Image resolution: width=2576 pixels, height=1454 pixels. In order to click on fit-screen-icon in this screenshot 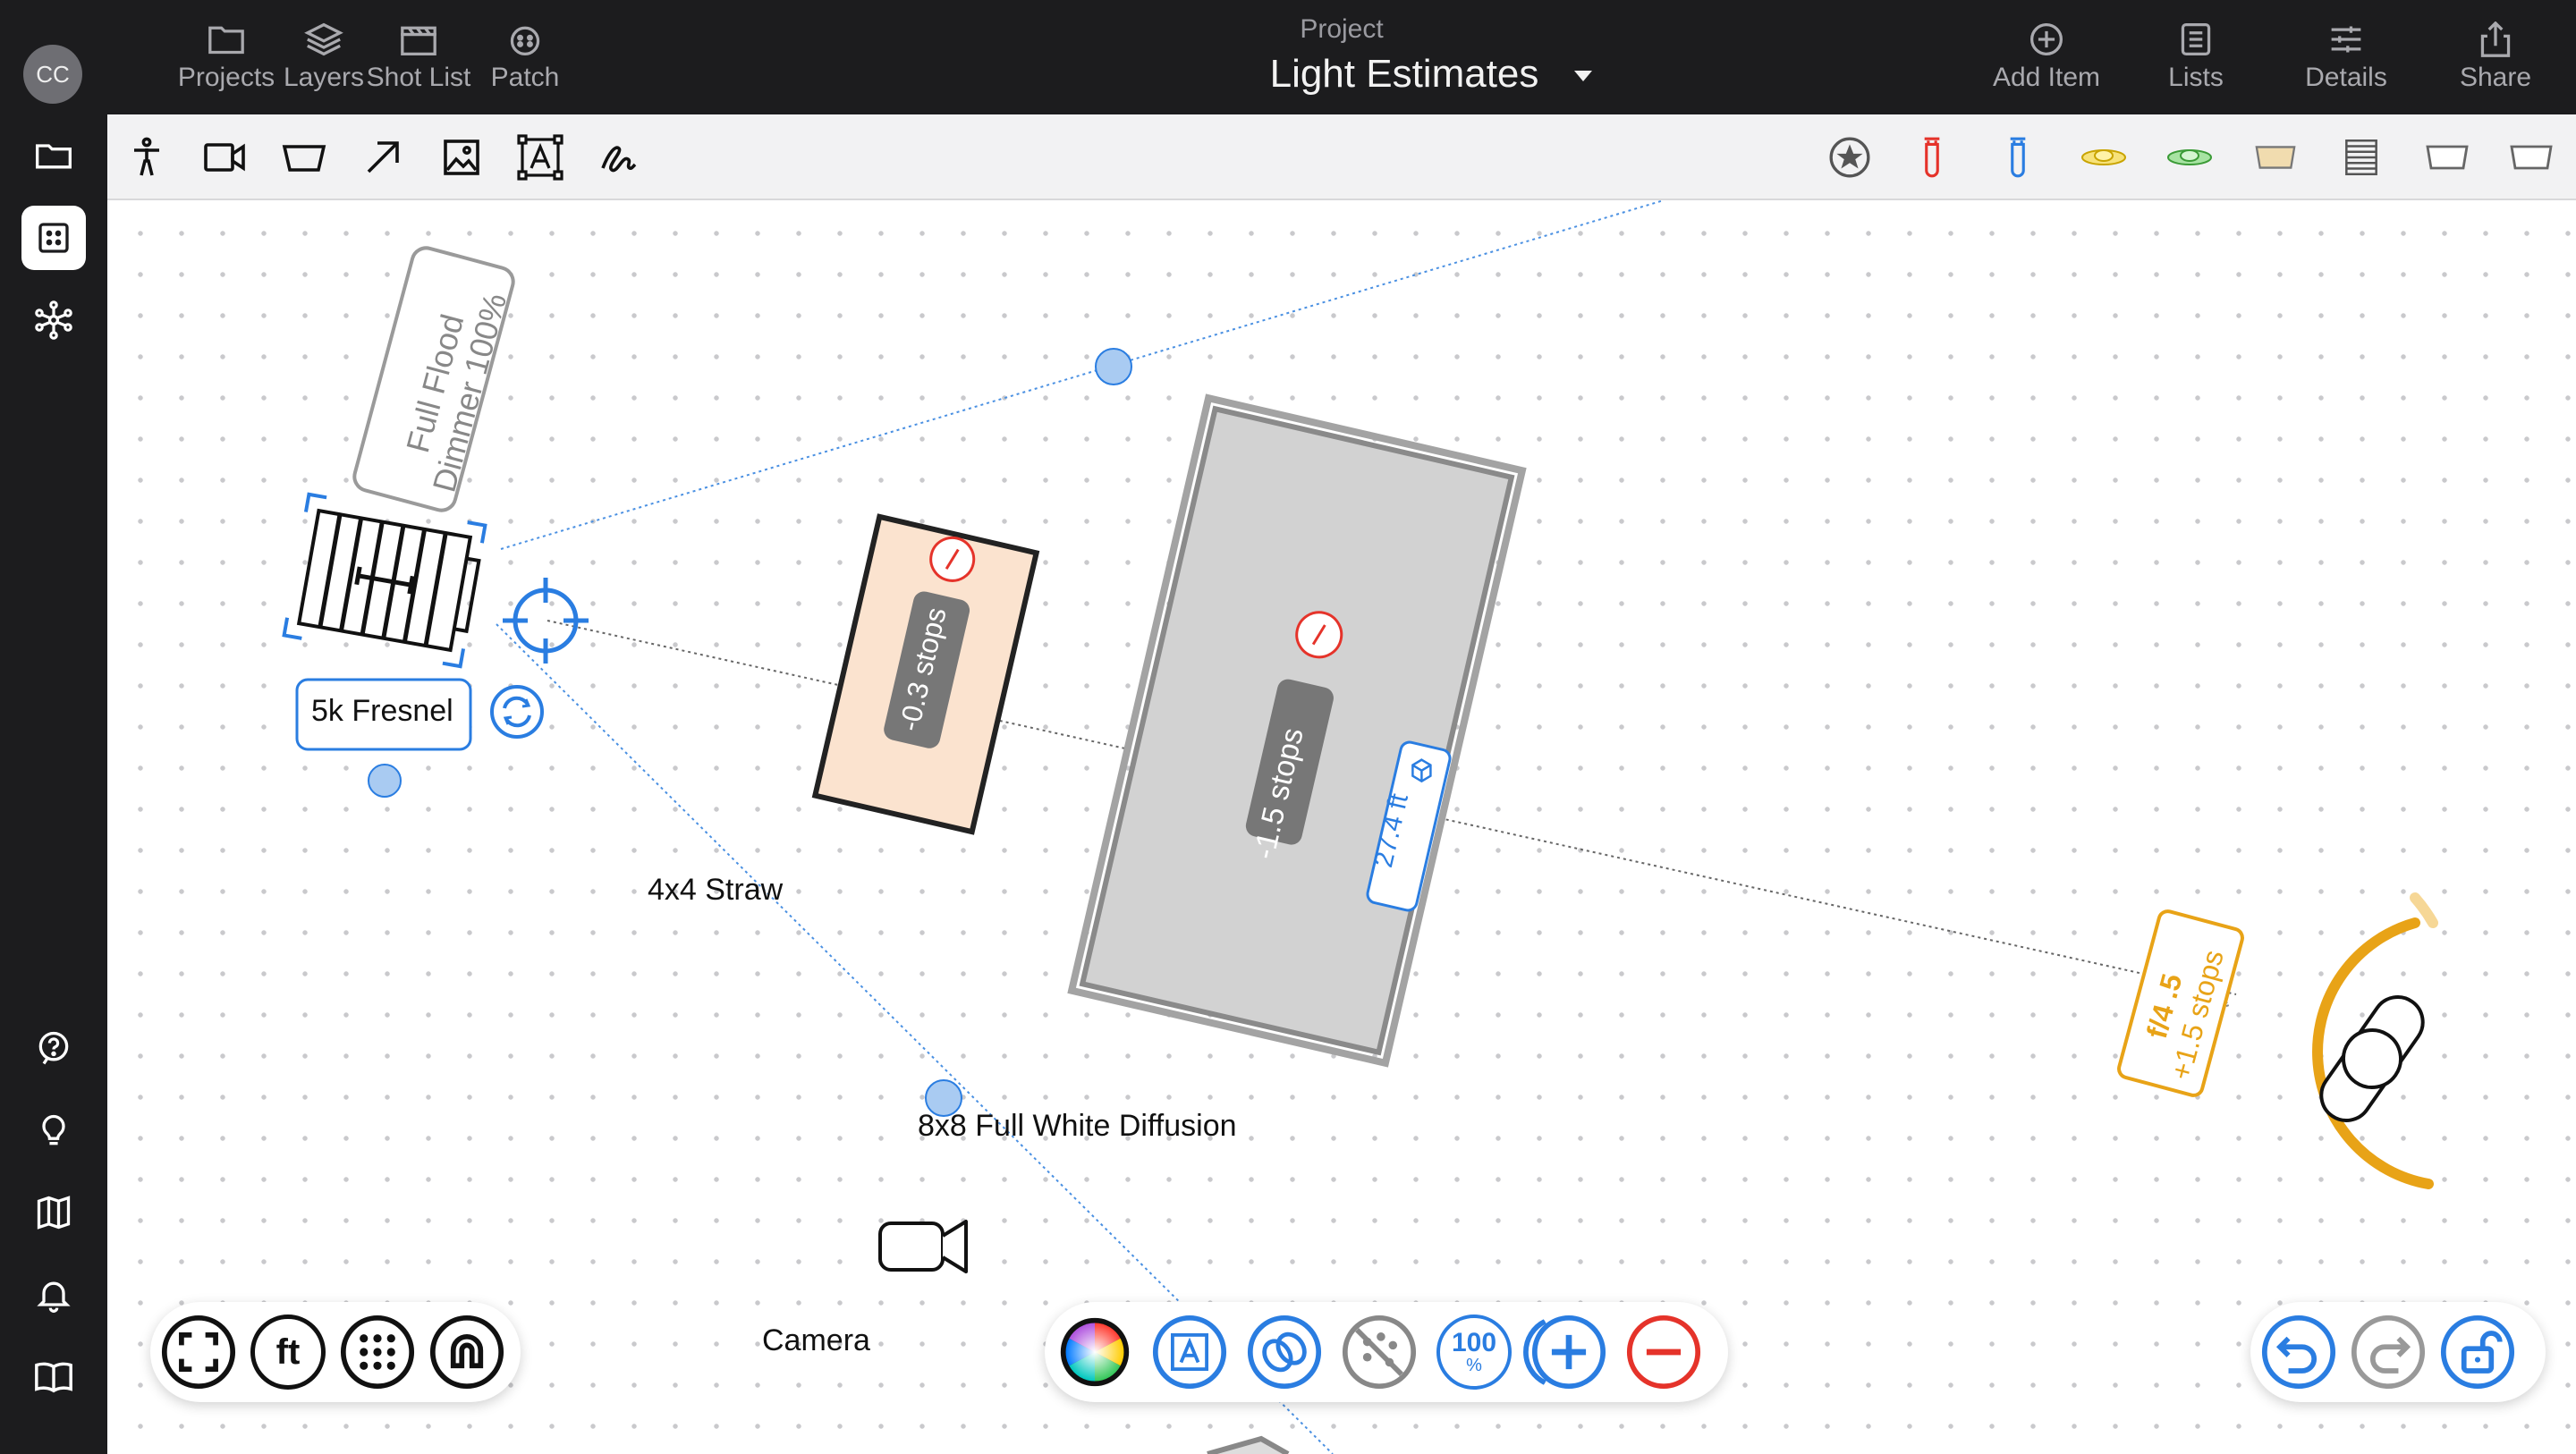, I will do `click(198, 1352)`.